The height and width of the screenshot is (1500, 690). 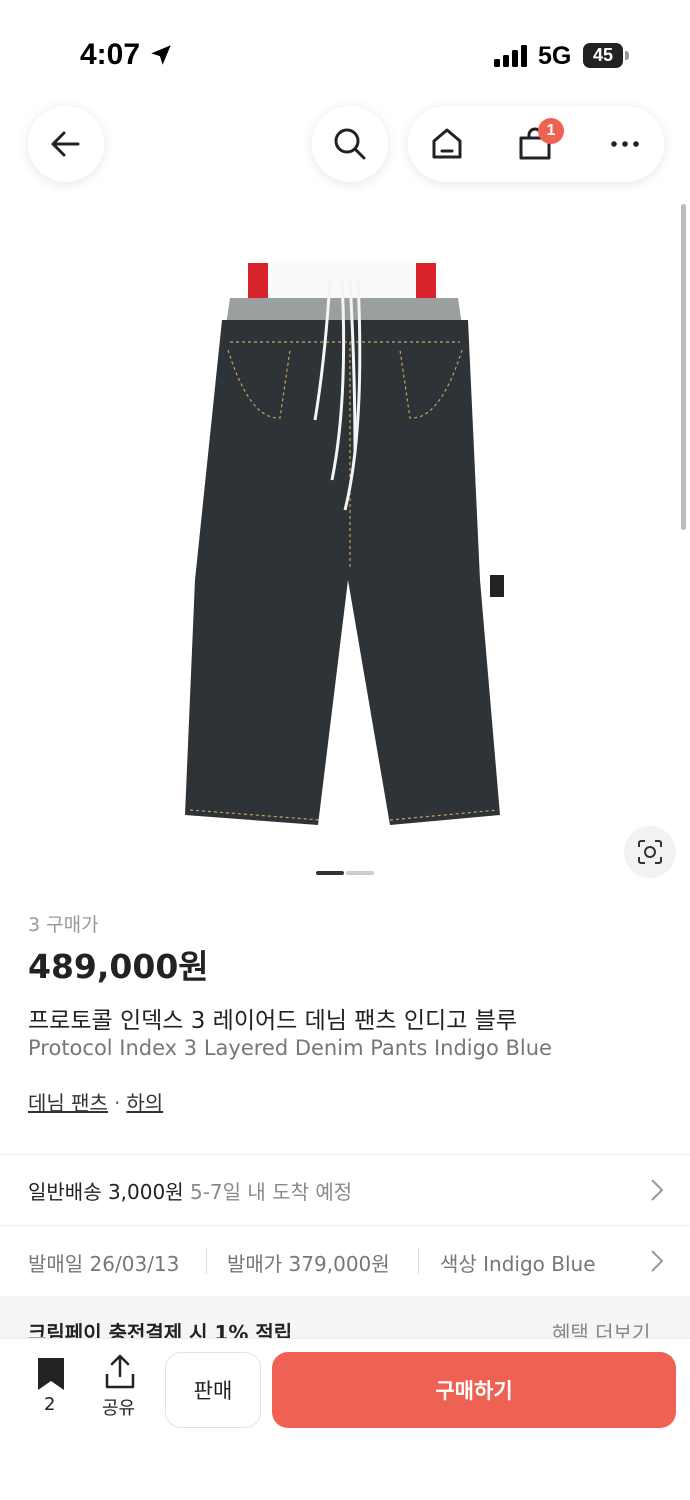 I want to click on pagination-dot, so click(x=360, y=873).